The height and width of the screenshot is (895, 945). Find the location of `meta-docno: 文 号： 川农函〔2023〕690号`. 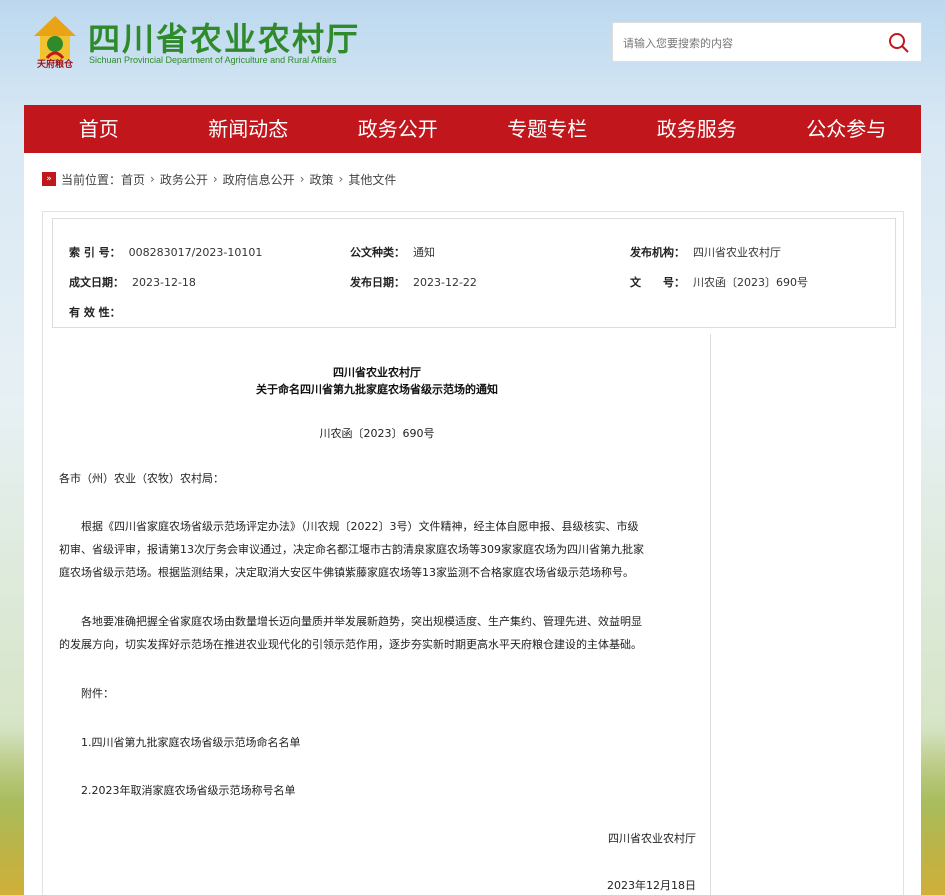

meta-docno: 文 号： 川农函〔2023〕690号 is located at coordinates (719, 282).